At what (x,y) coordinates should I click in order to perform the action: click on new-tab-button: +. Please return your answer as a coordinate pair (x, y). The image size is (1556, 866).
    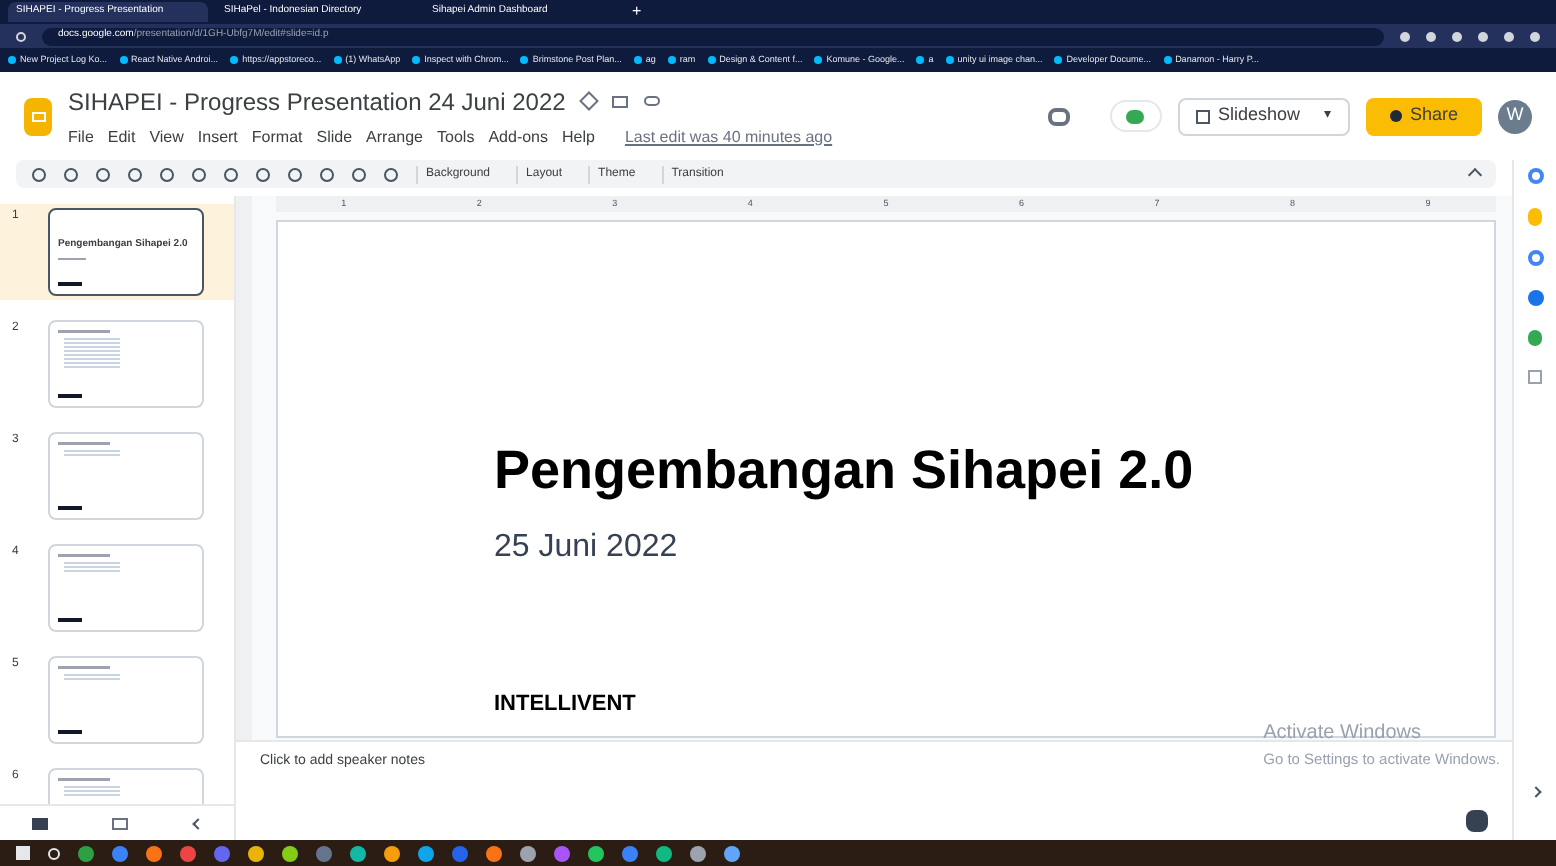
    Looking at the image, I should click on (637, 12).